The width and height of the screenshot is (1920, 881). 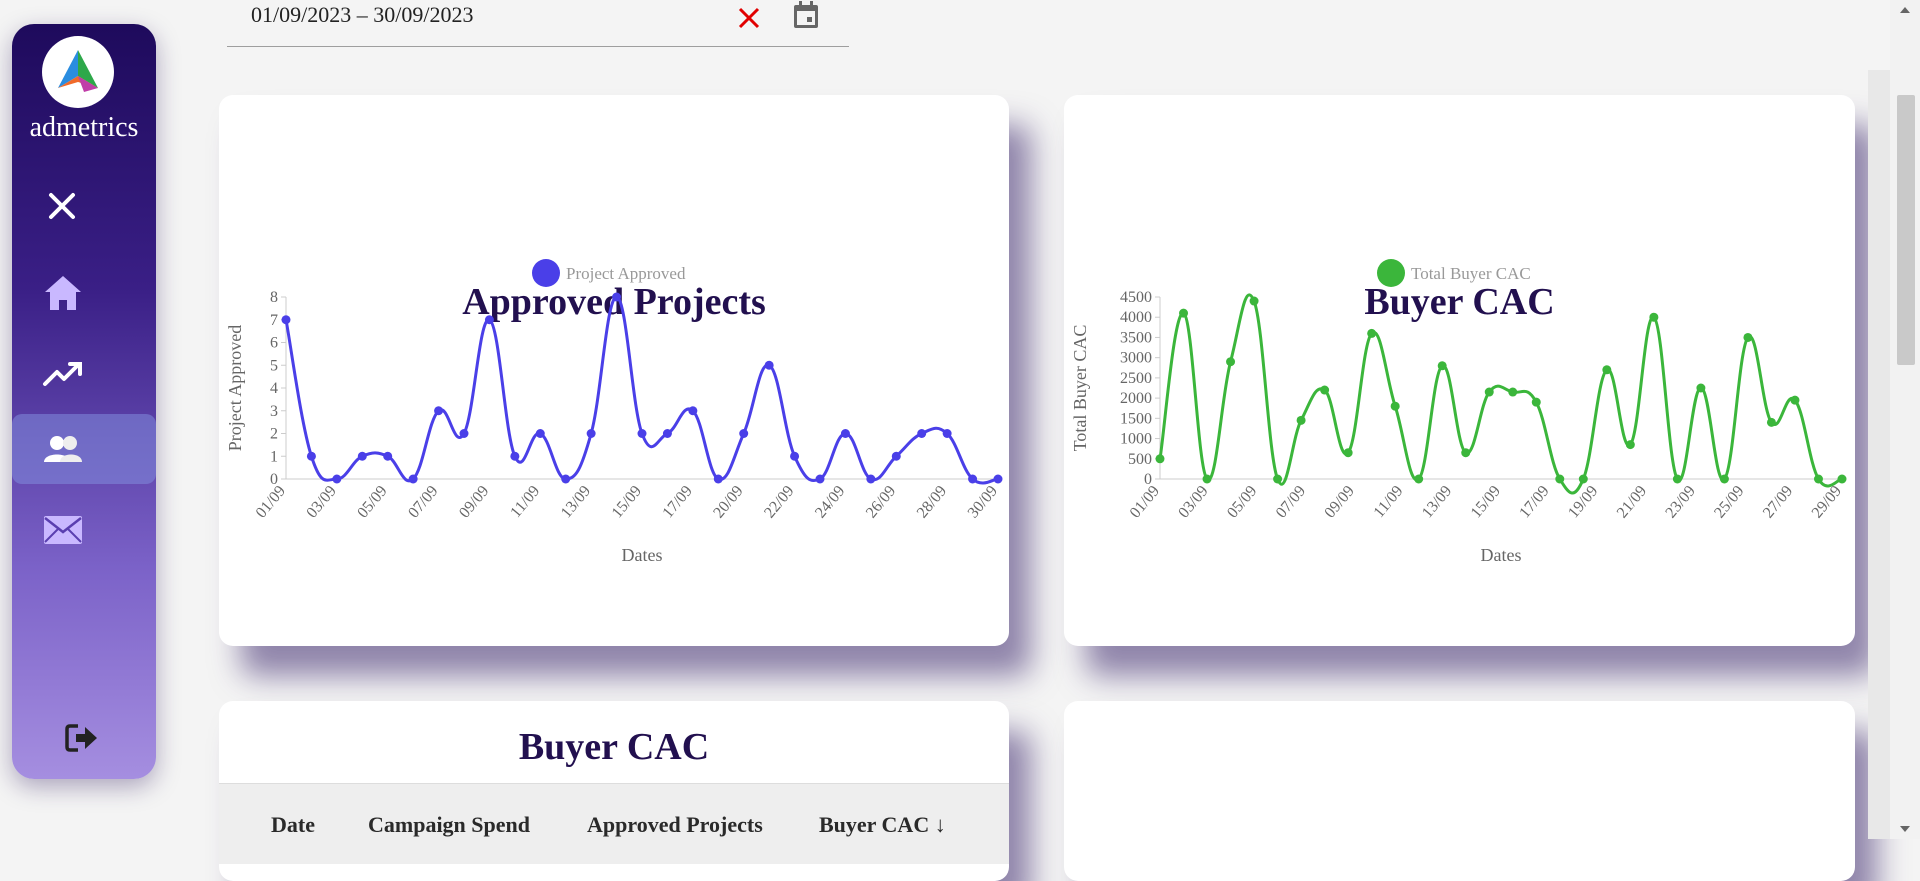 What do you see at coordinates (1136, 398) in the screenshot?
I see `y-tick-label: 2000` at bounding box center [1136, 398].